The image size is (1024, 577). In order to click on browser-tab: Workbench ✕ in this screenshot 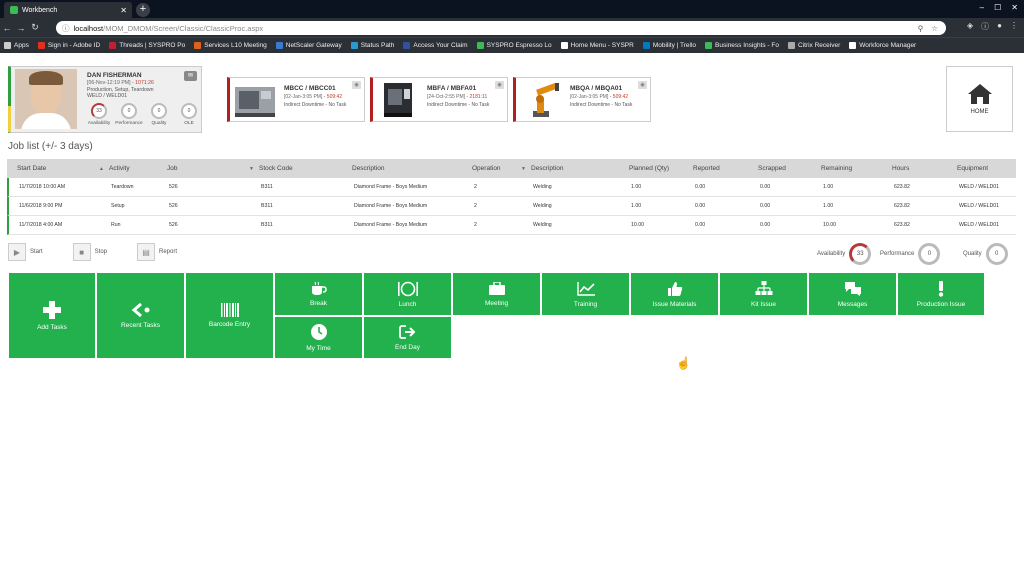, I will do `click(68, 10)`.